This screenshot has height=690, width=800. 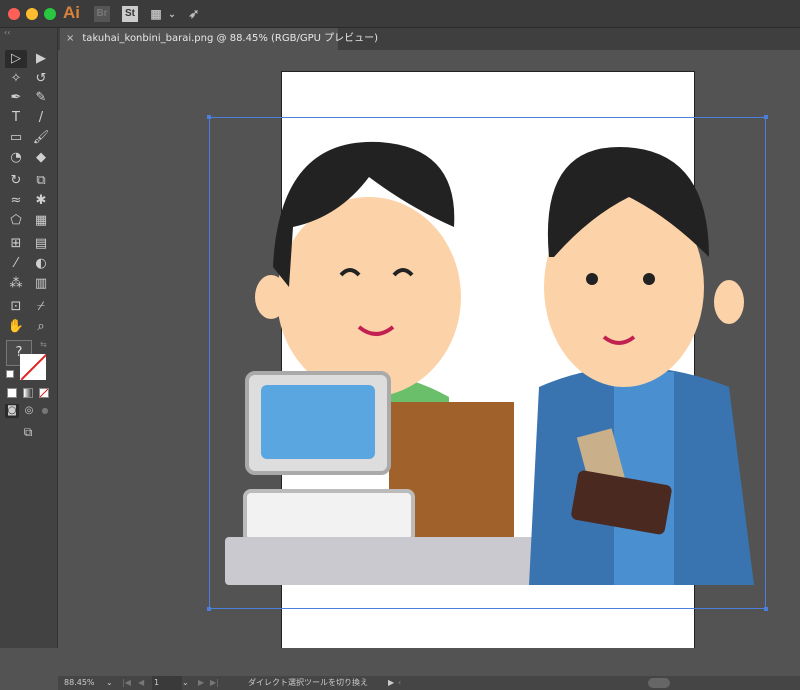 I want to click on artboard-dropdown-icon: ⌄, so click(x=185, y=683).